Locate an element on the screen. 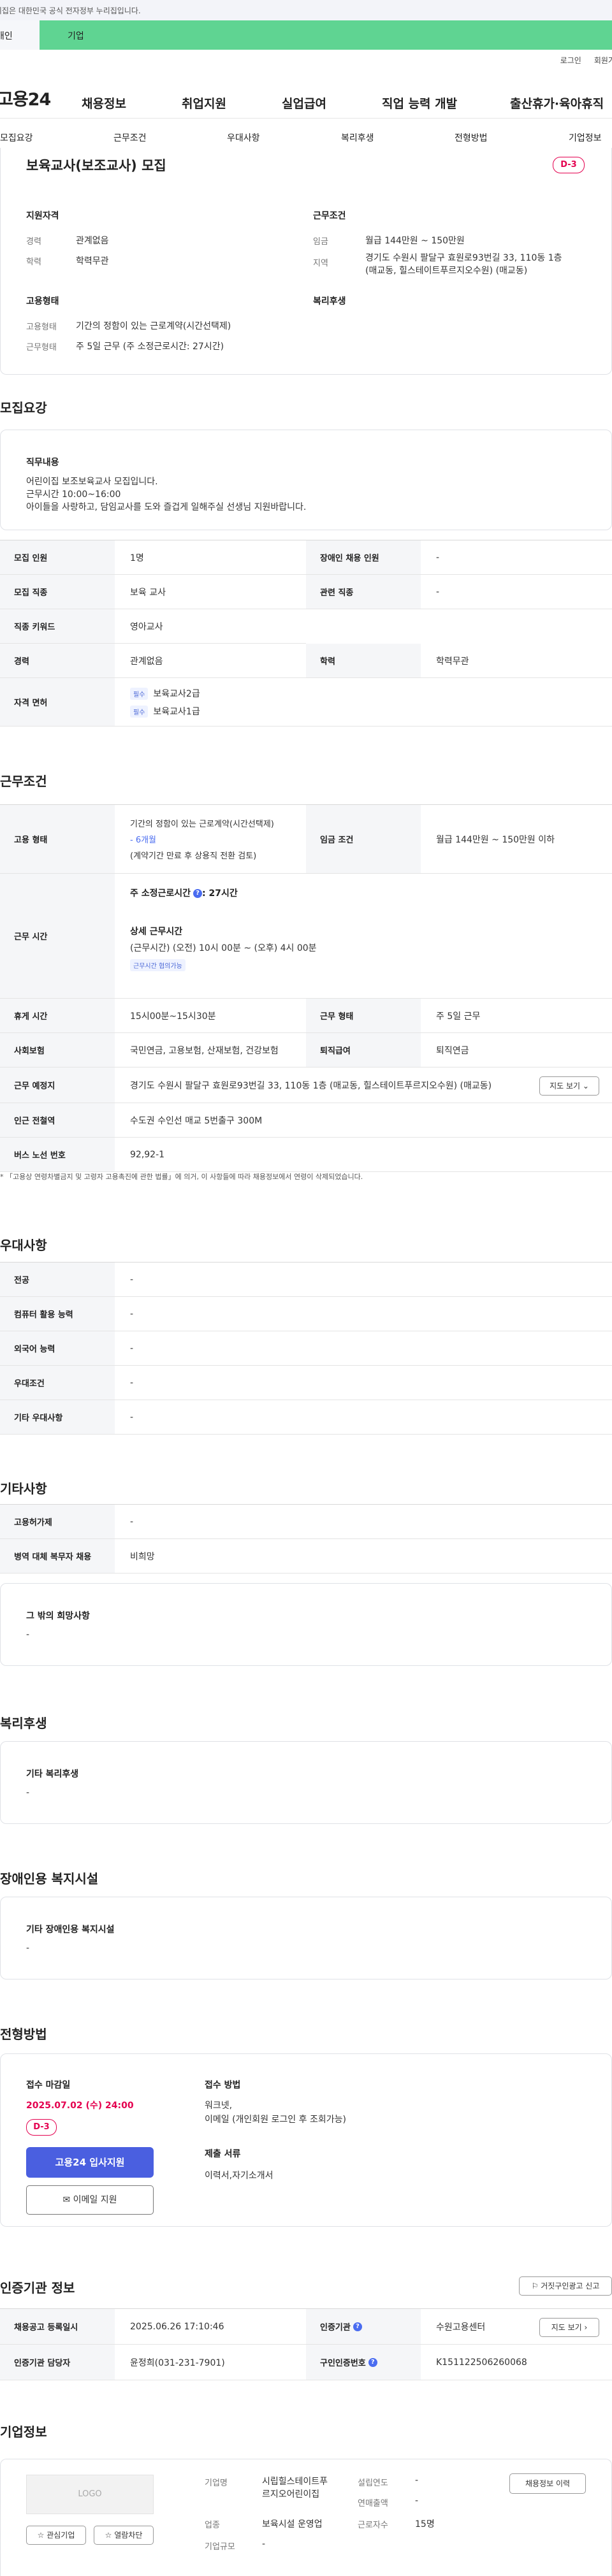 The width and height of the screenshot is (612, 2576). apply-button: 고용24 입사지원 is located at coordinates (90, 2162).